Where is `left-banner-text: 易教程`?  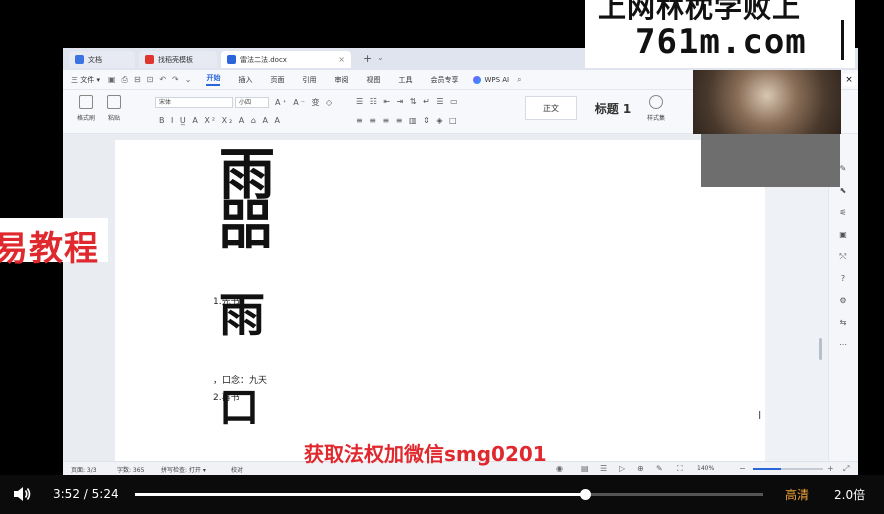 left-banner-text: 易教程 is located at coordinates (49, 249).